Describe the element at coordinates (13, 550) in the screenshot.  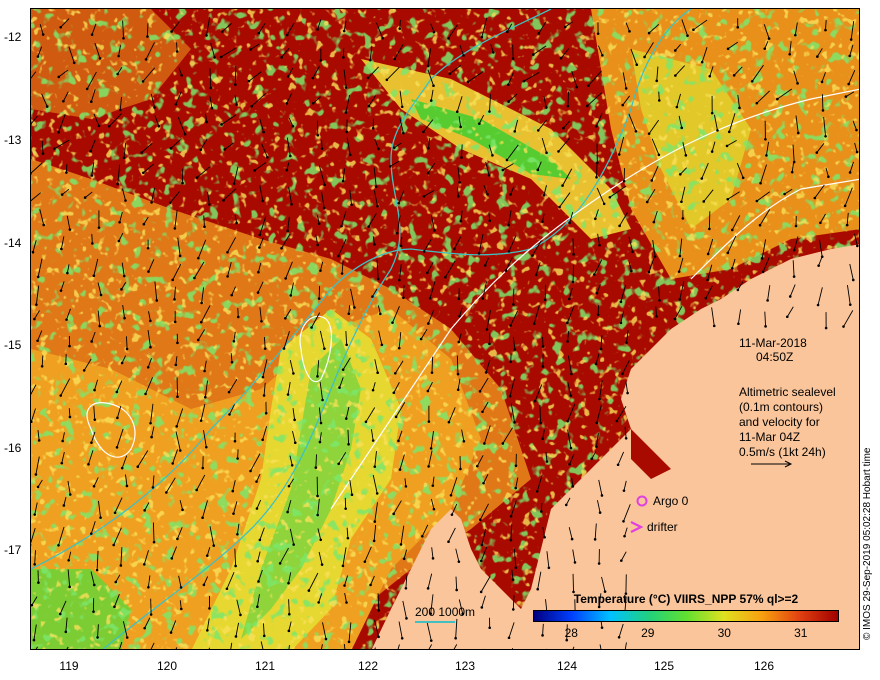
I see `y-tick-label: -17` at that location.